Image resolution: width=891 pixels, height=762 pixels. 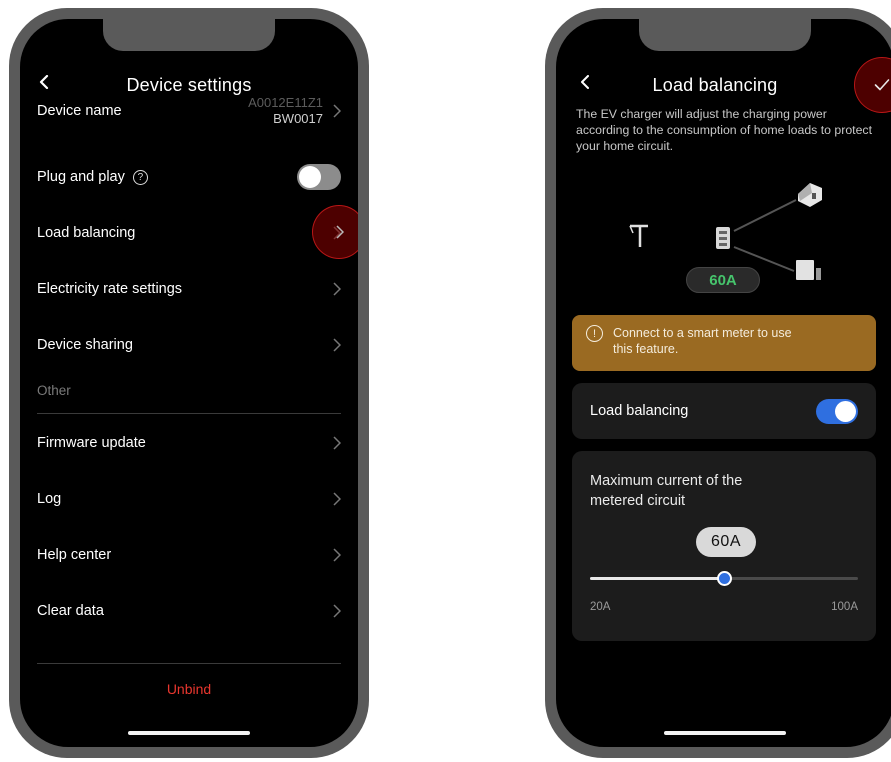 I want to click on slider-thumb, so click(x=724, y=578).